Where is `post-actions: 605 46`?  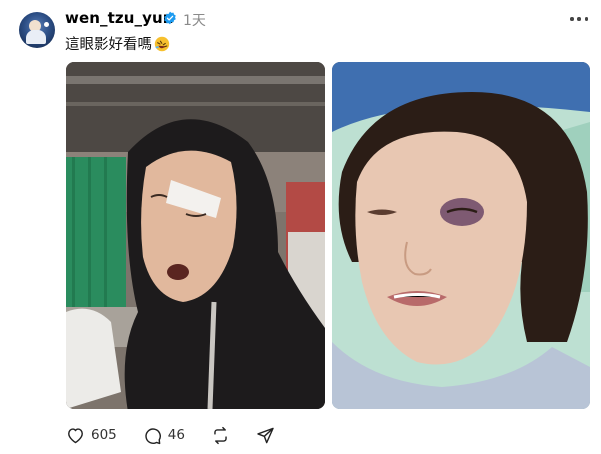
post-actions: 605 46 is located at coordinates (183, 435).